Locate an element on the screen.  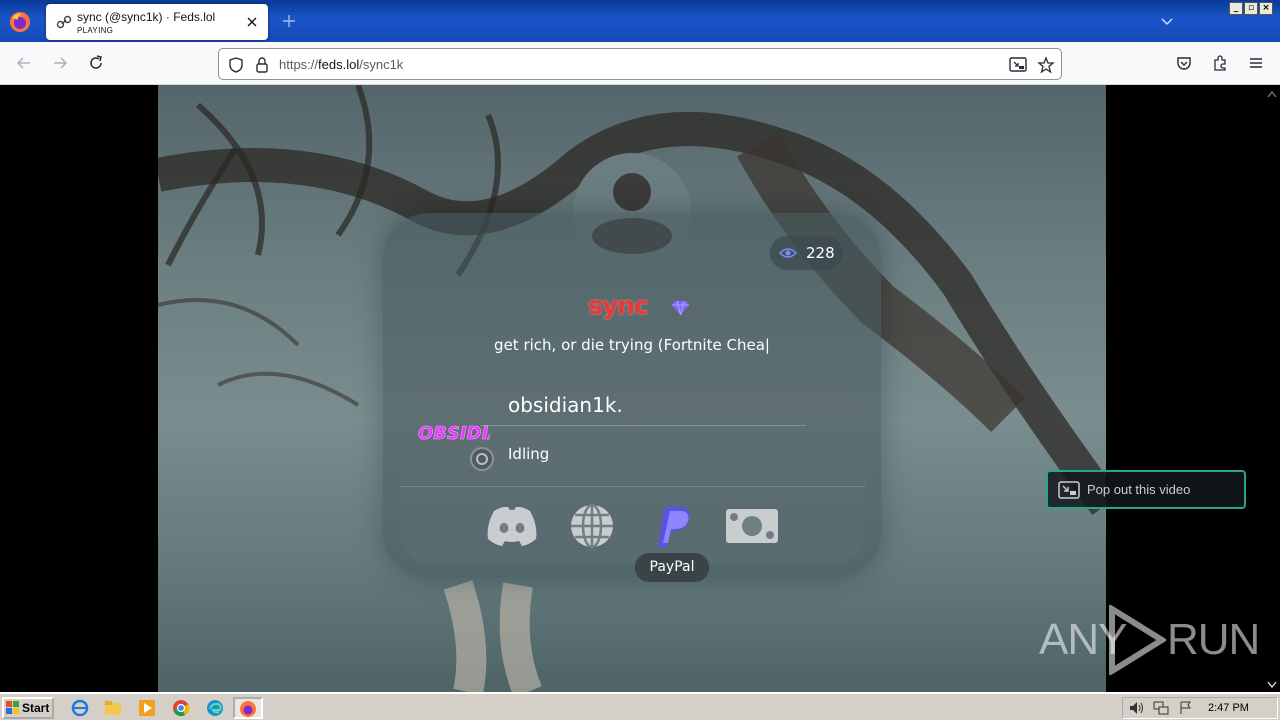
presence-status-text: Idling is located at coordinates (529, 454).